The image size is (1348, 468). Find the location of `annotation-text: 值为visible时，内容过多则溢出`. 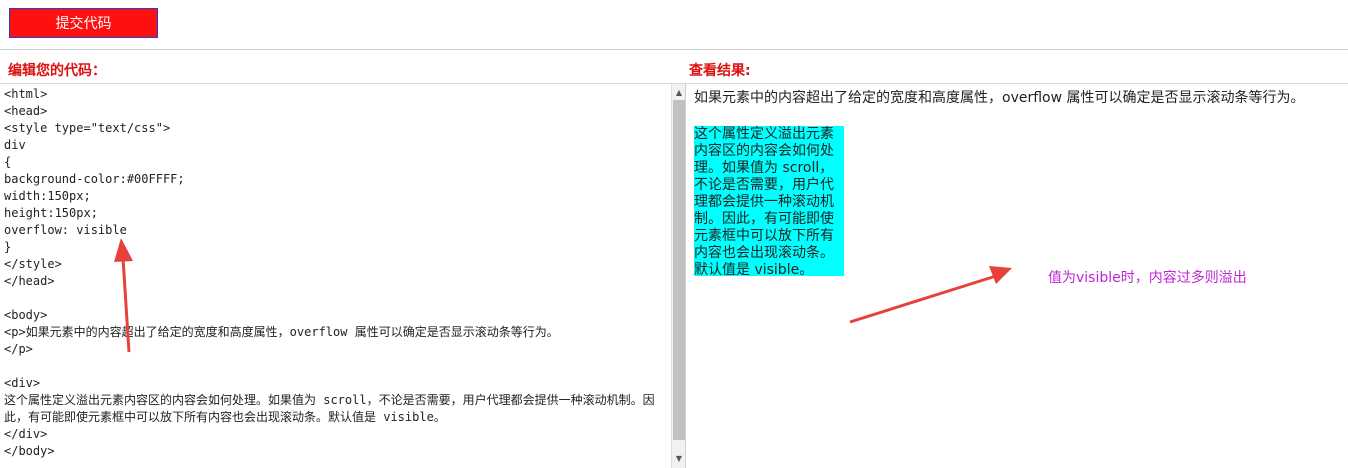

annotation-text: 值为visible时，内容过多则溢出 is located at coordinates (1147, 278).